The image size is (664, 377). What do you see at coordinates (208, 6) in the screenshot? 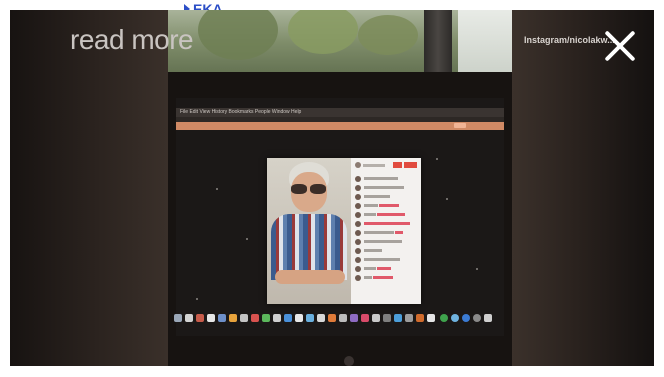
I see `top-link-text: EKA` at bounding box center [208, 6].